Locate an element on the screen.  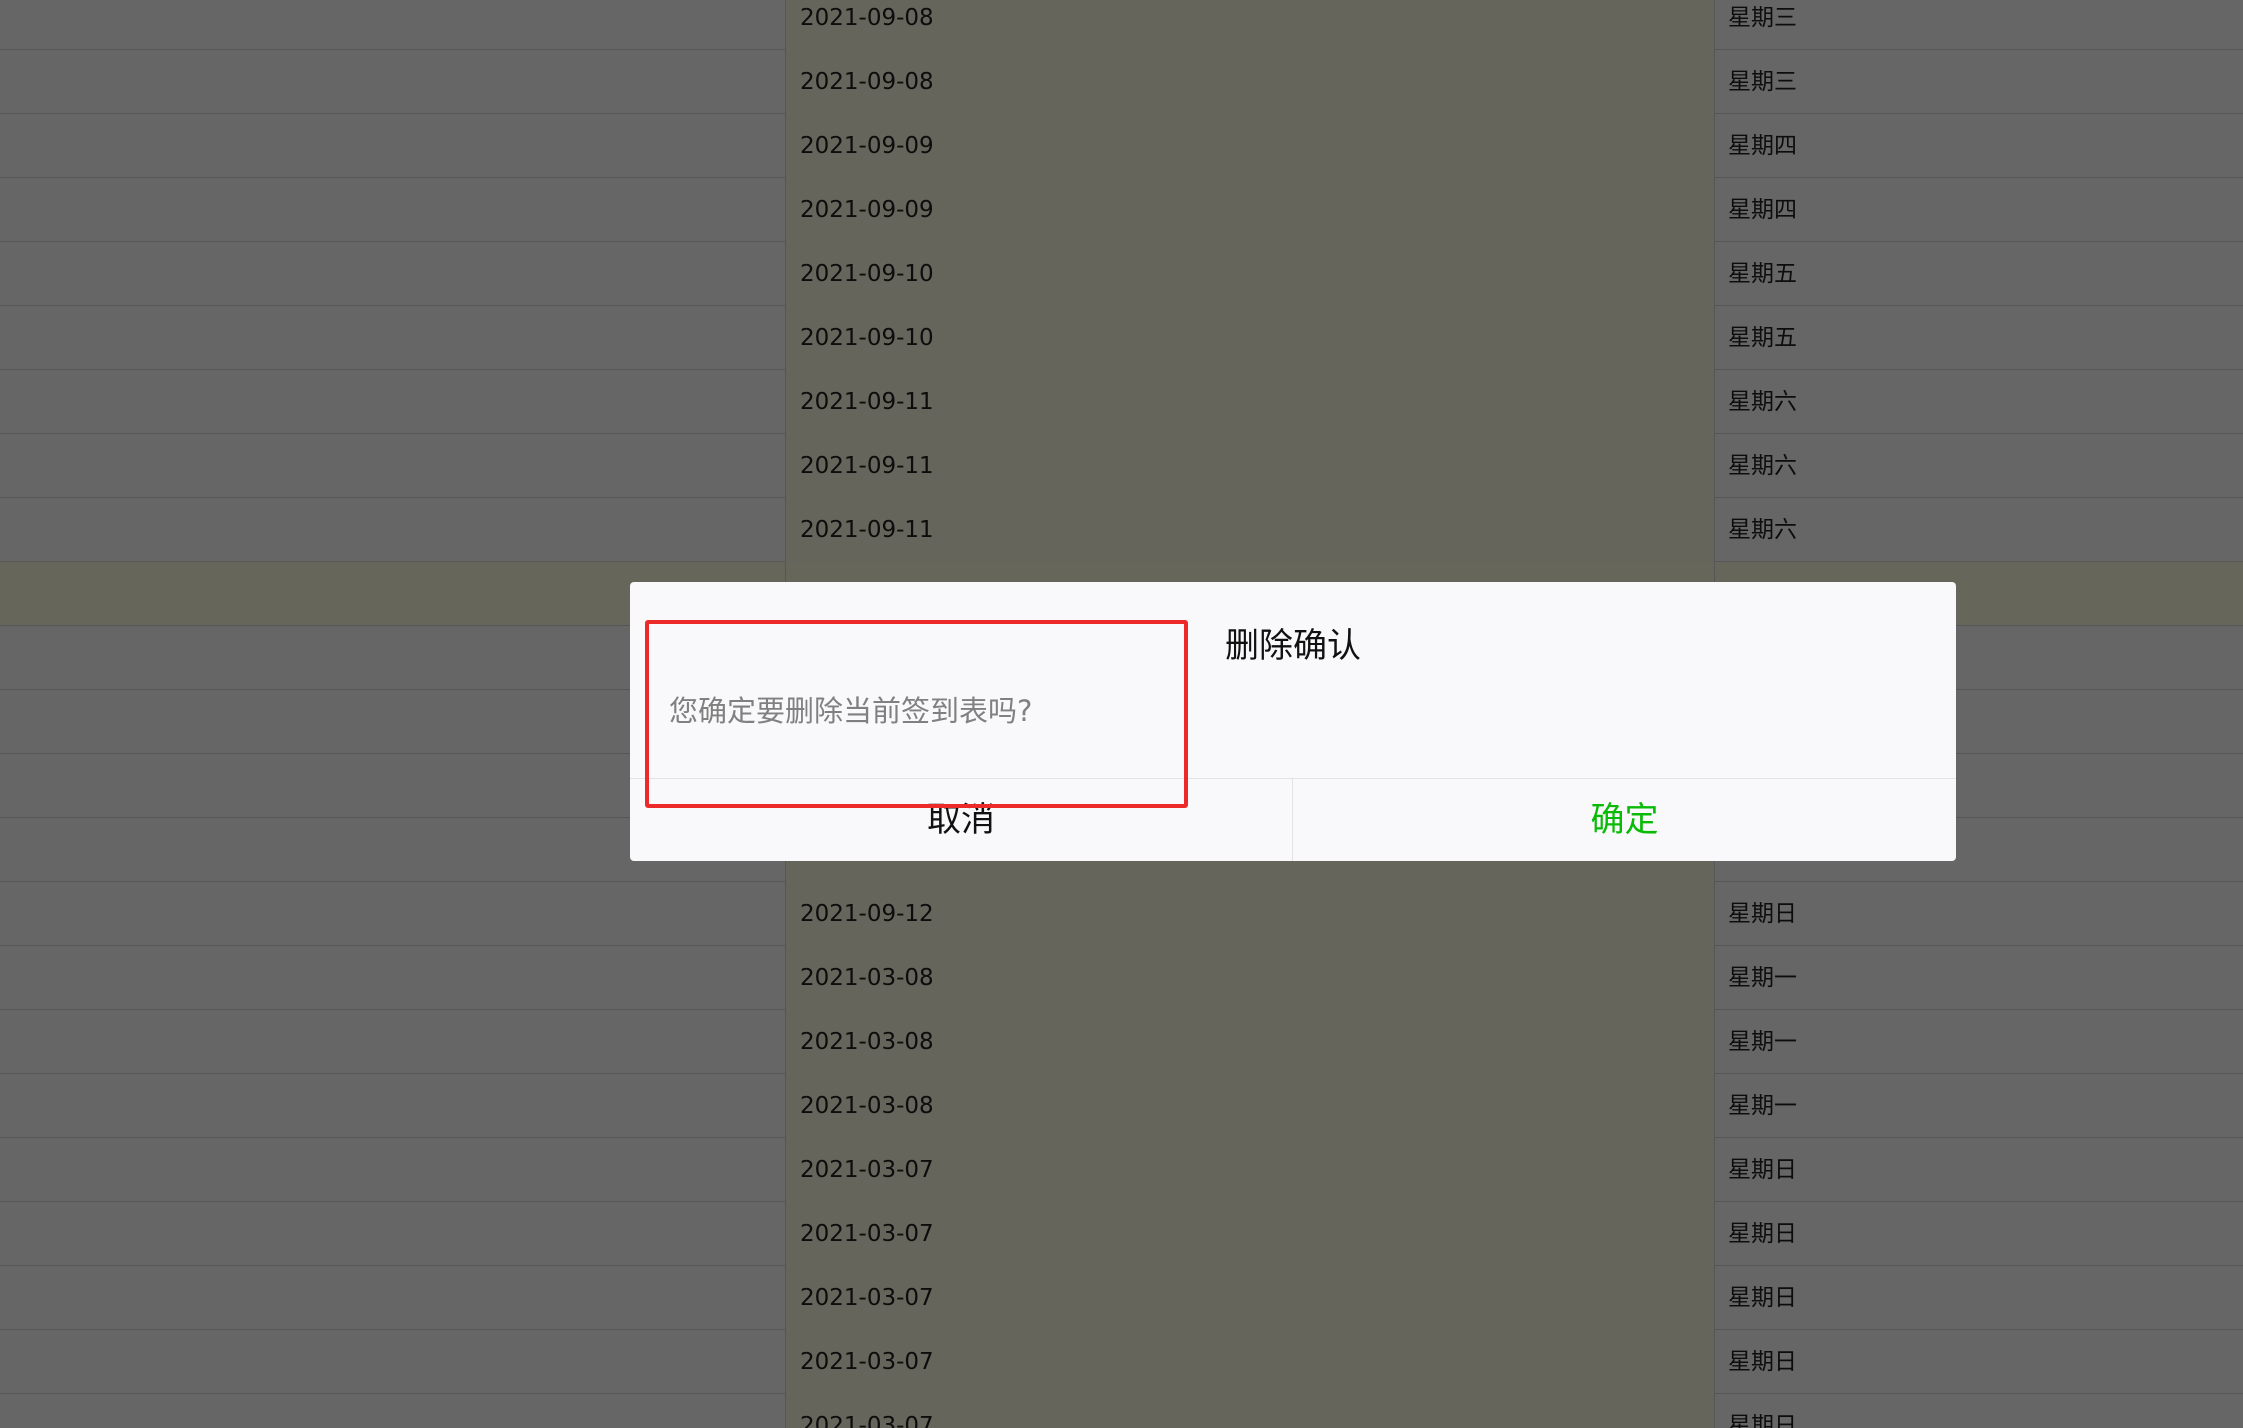
annotation-highlight-box is located at coordinates (916, 714).